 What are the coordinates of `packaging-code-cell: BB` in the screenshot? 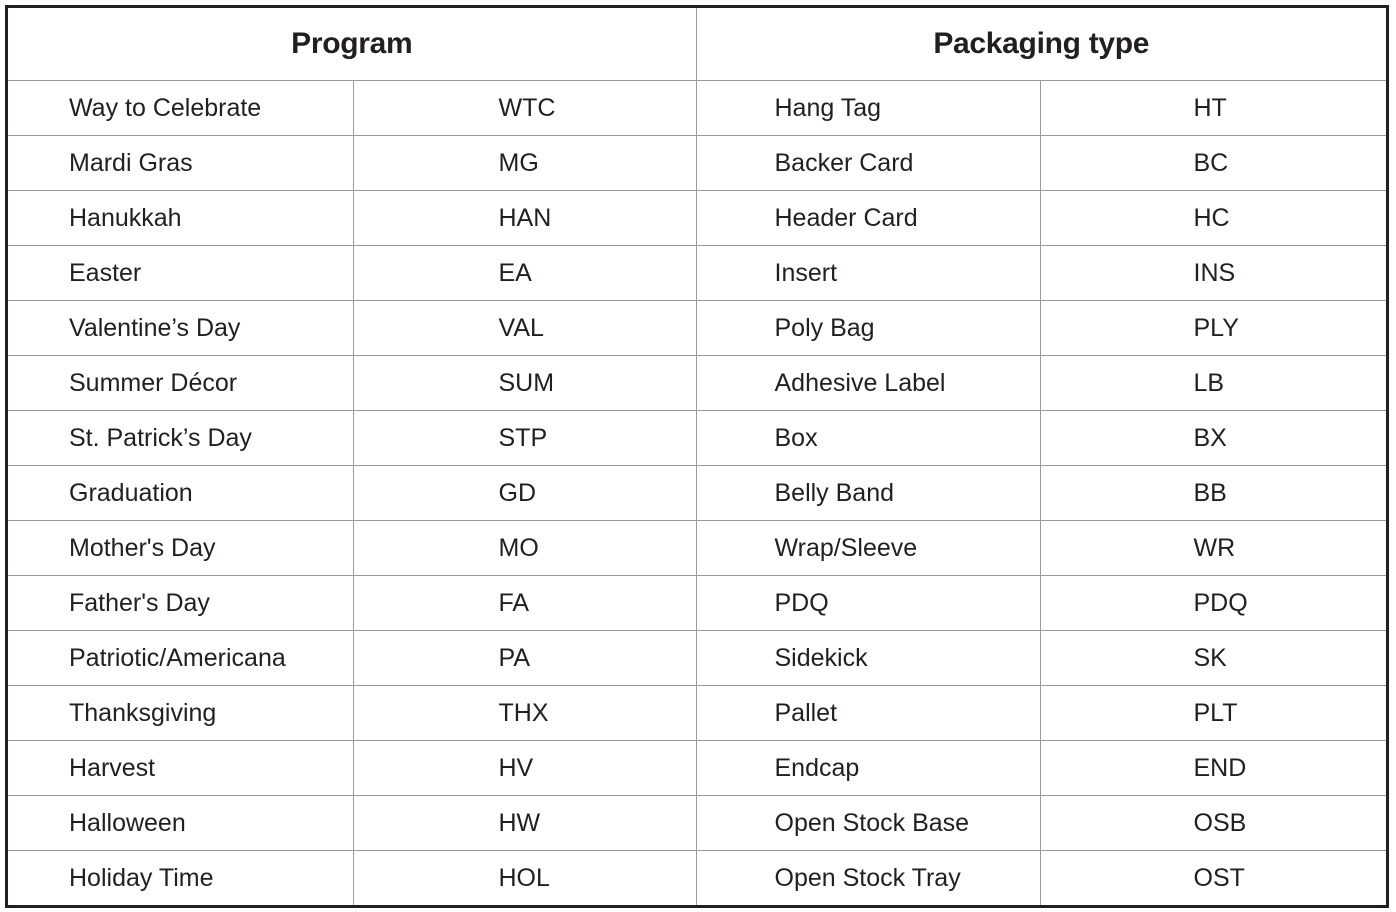 It's located at (1213, 493).